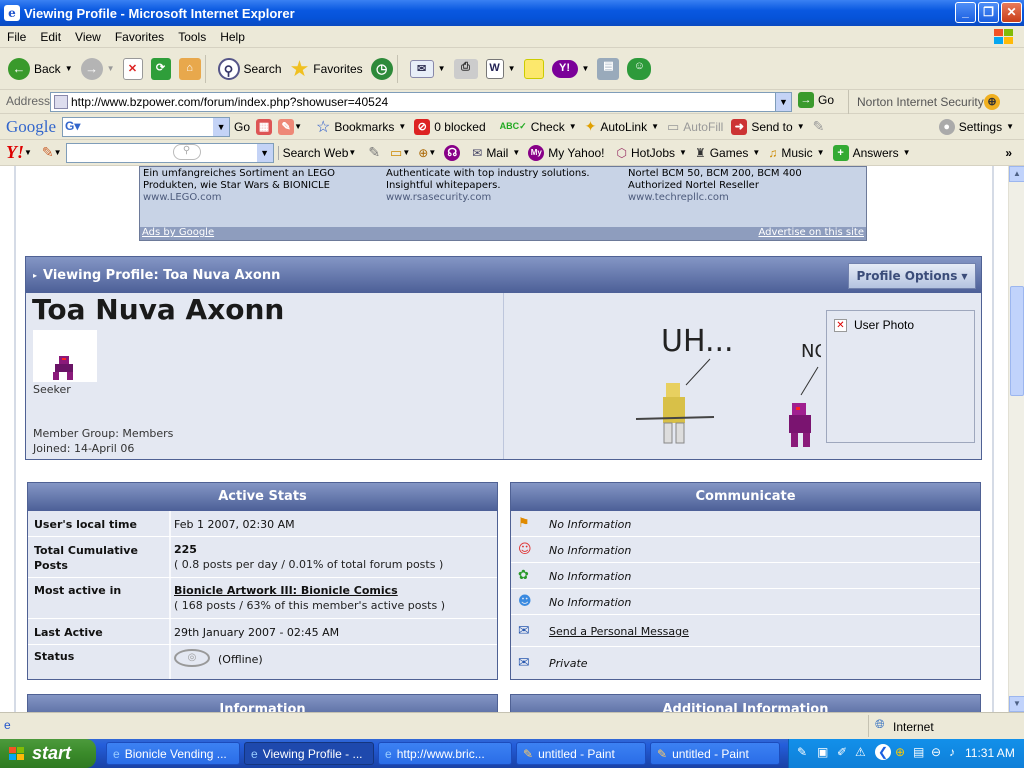  I want to click on tray-icon-back: ❮, so click(883, 752).